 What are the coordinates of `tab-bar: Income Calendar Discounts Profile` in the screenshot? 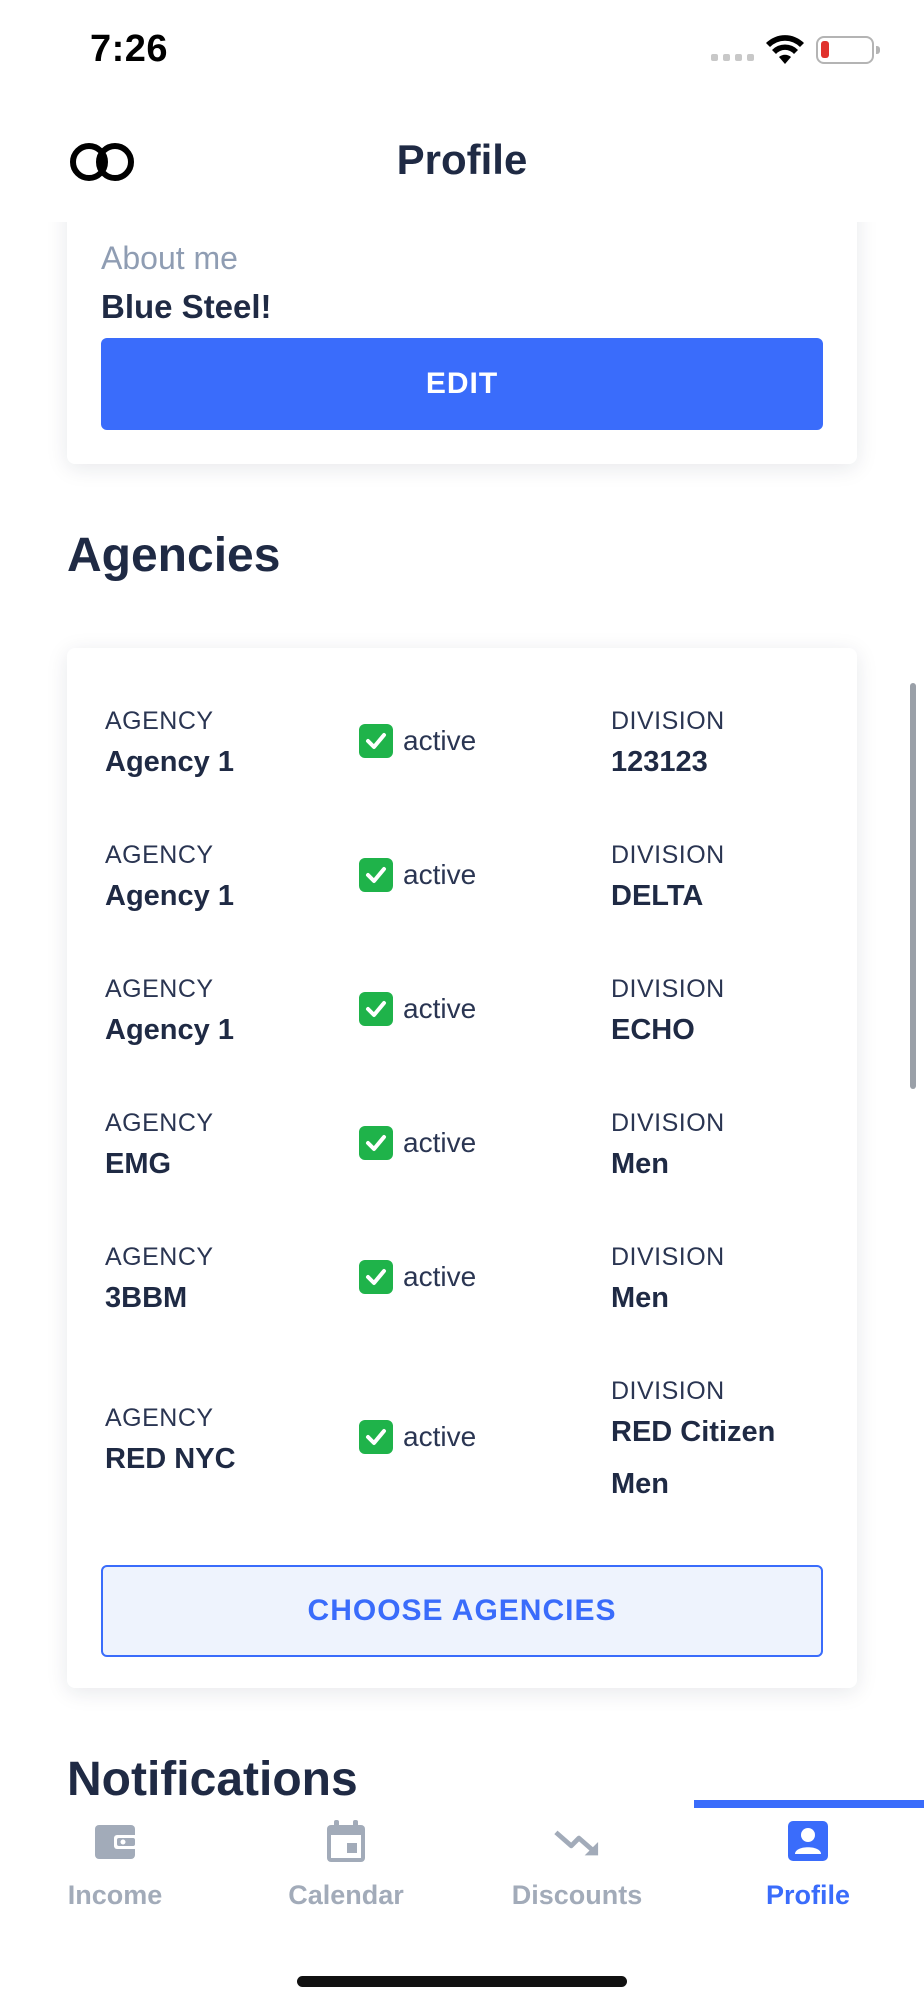 It's located at (462, 1900).